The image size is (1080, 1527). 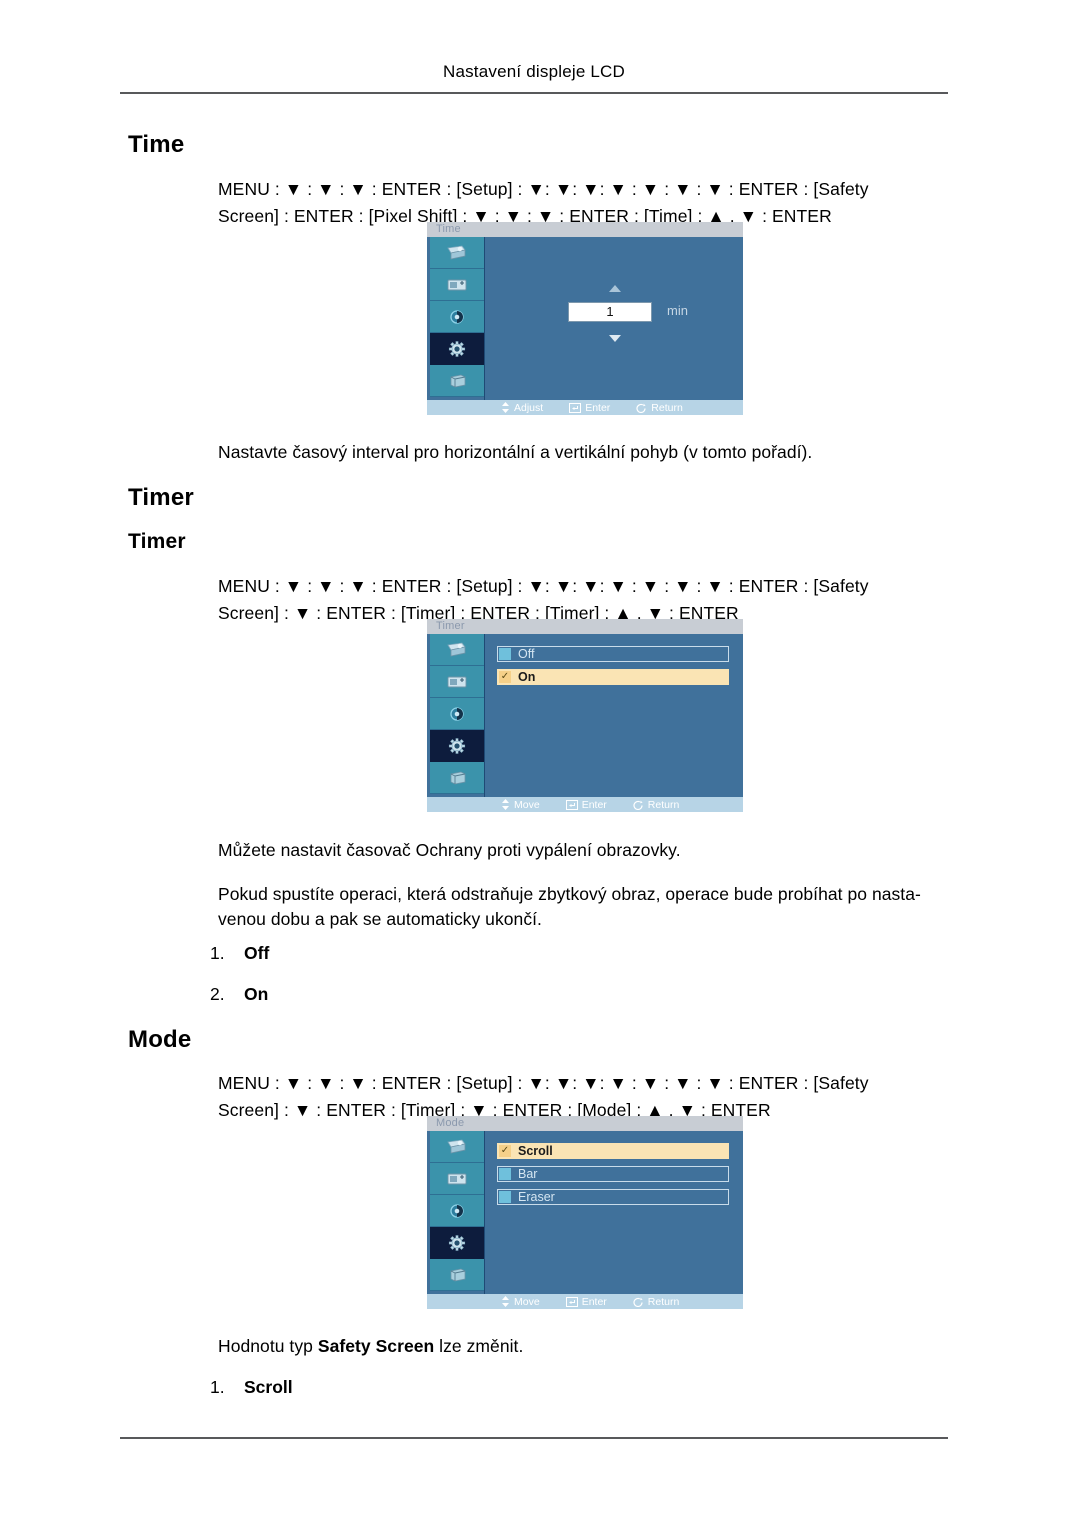 I want to click on running-head: Nastavení displeje LCD, so click(x=534, y=71).